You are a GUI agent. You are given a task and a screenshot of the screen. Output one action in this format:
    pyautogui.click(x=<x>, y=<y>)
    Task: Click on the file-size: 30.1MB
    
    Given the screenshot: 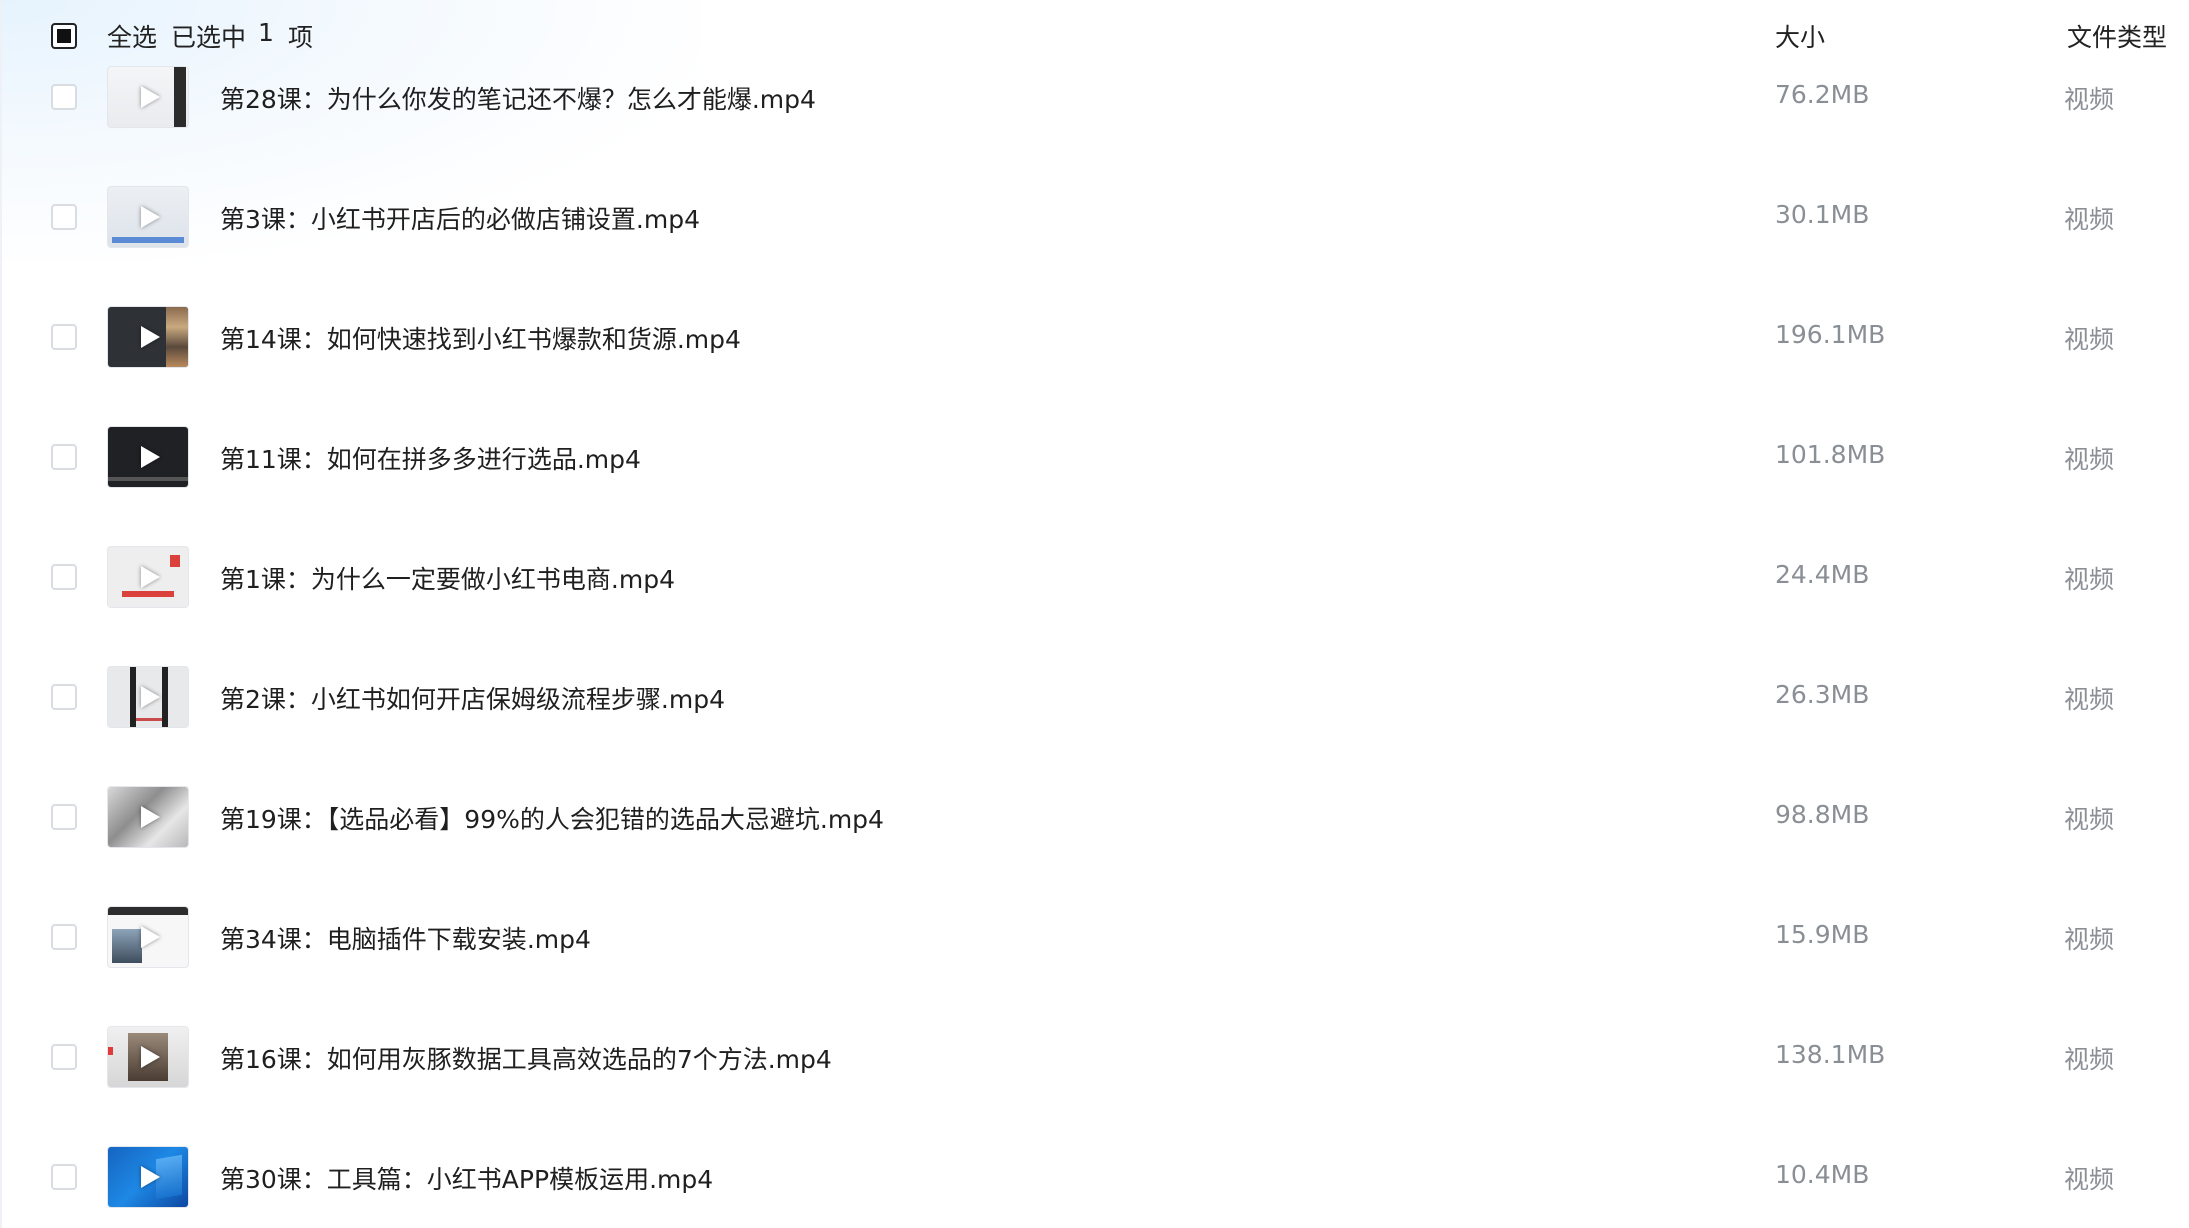 What is the action you would take?
    pyautogui.click(x=1822, y=214)
    